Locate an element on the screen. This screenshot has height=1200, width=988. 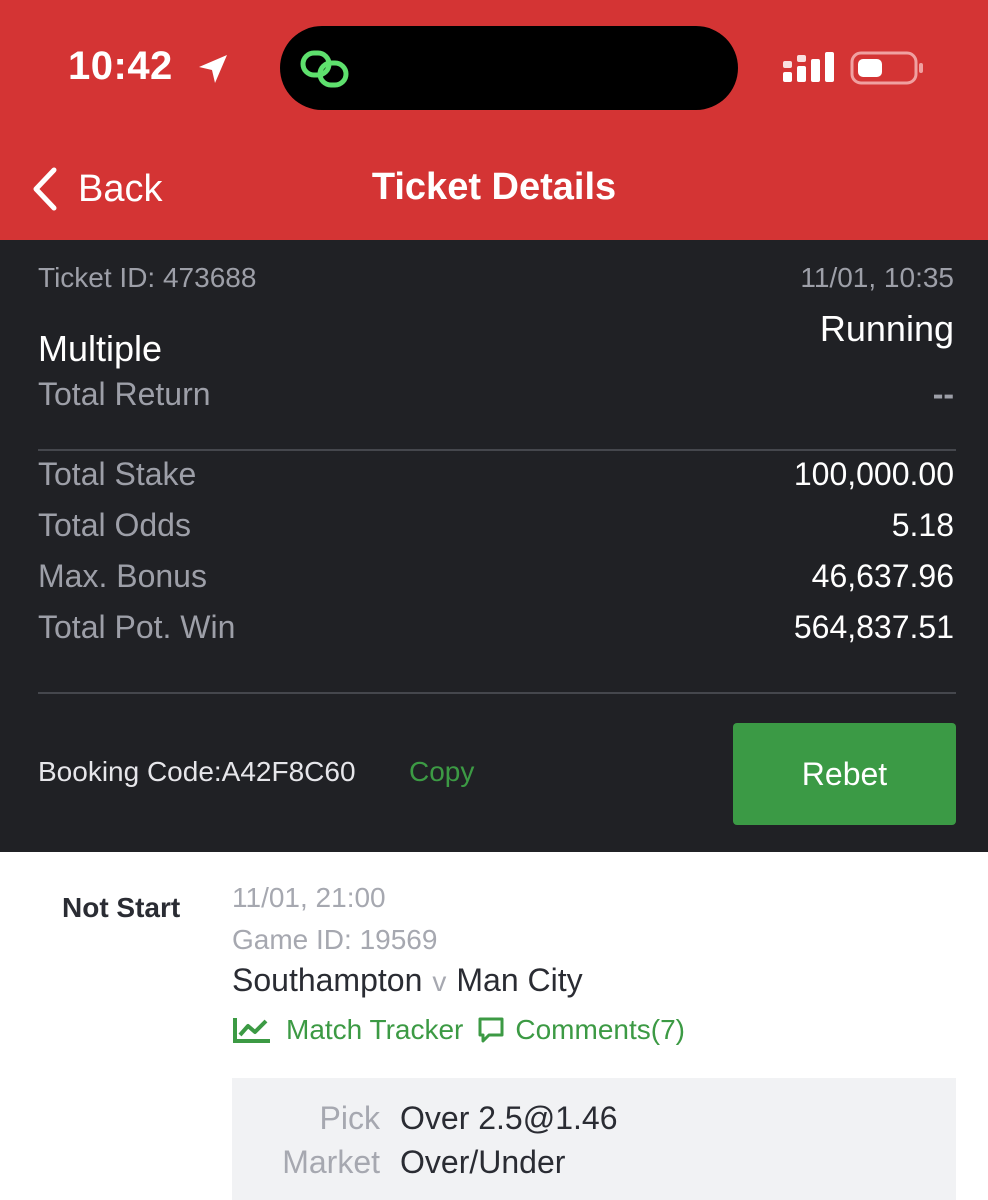
vs-label: v is located at coordinates (439, 981).